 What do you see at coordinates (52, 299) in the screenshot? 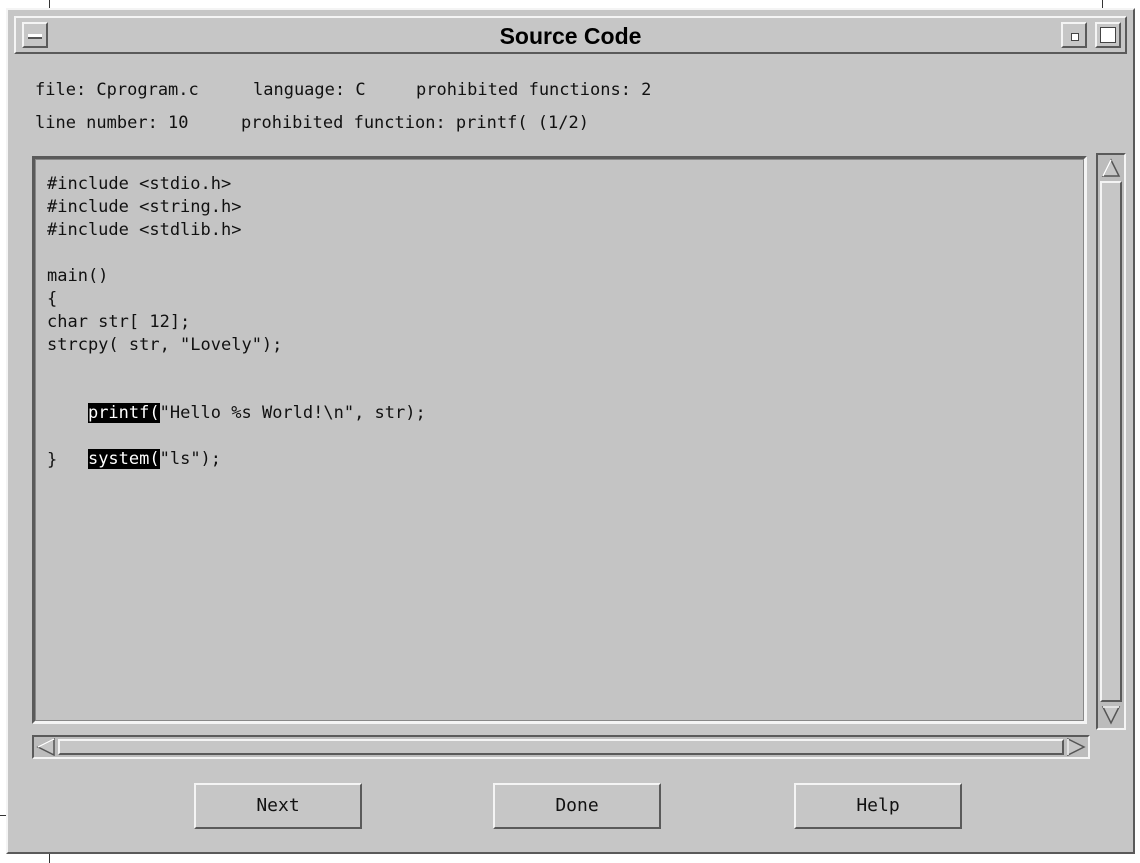
I see `code-line-6: {` at bounding box center [52, 299].